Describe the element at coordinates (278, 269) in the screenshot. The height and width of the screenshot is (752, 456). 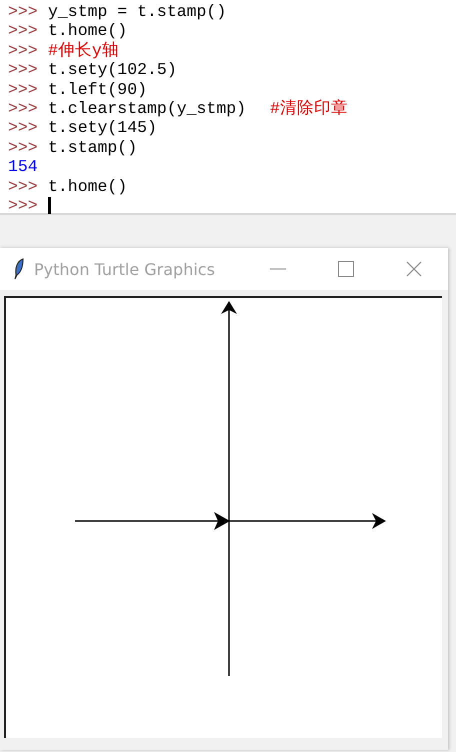
I see `minimize-icon` at that location.